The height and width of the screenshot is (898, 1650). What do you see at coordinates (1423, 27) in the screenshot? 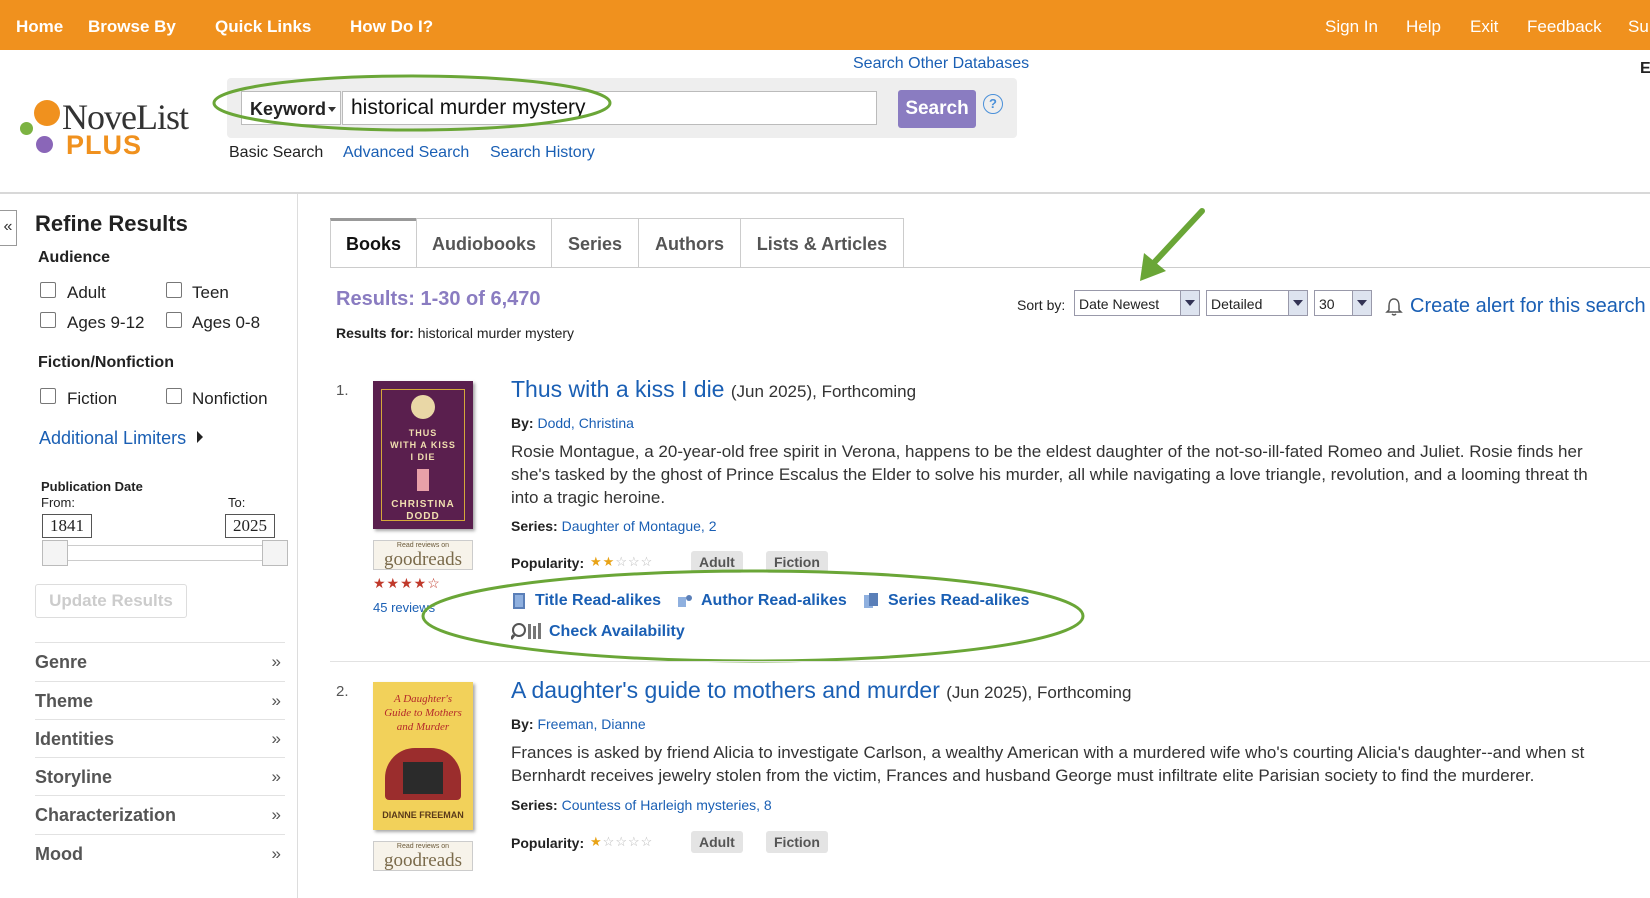
I see `nav-help: Help` at bounding box center [1423, 27].